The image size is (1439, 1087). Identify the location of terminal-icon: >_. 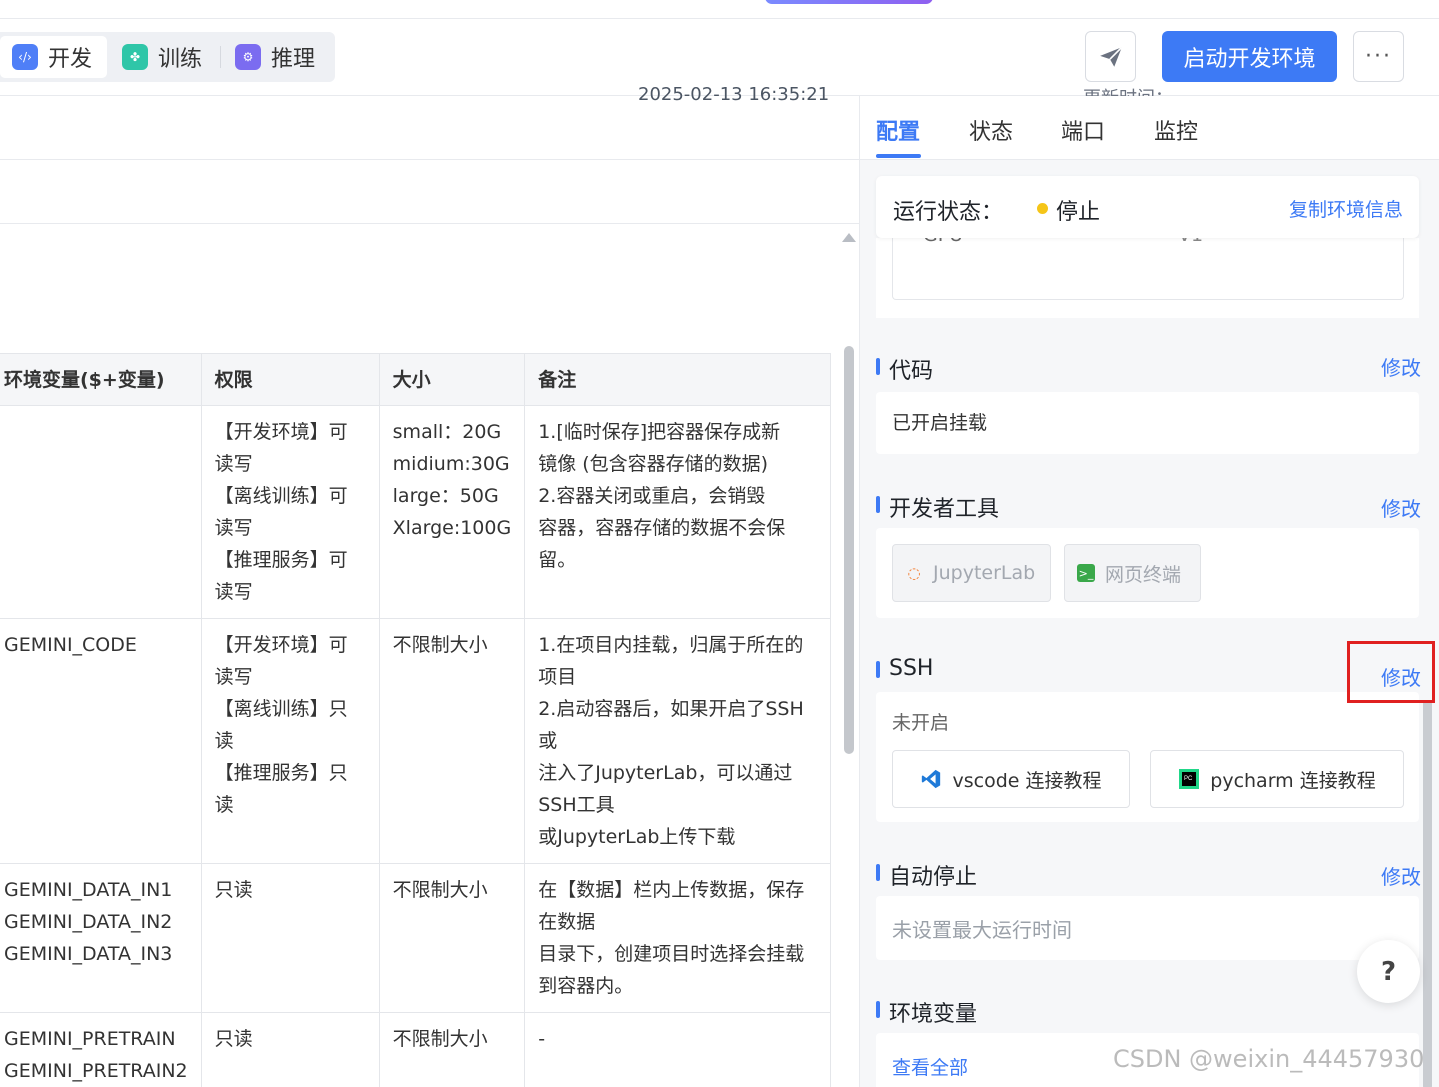
(1086, 573).